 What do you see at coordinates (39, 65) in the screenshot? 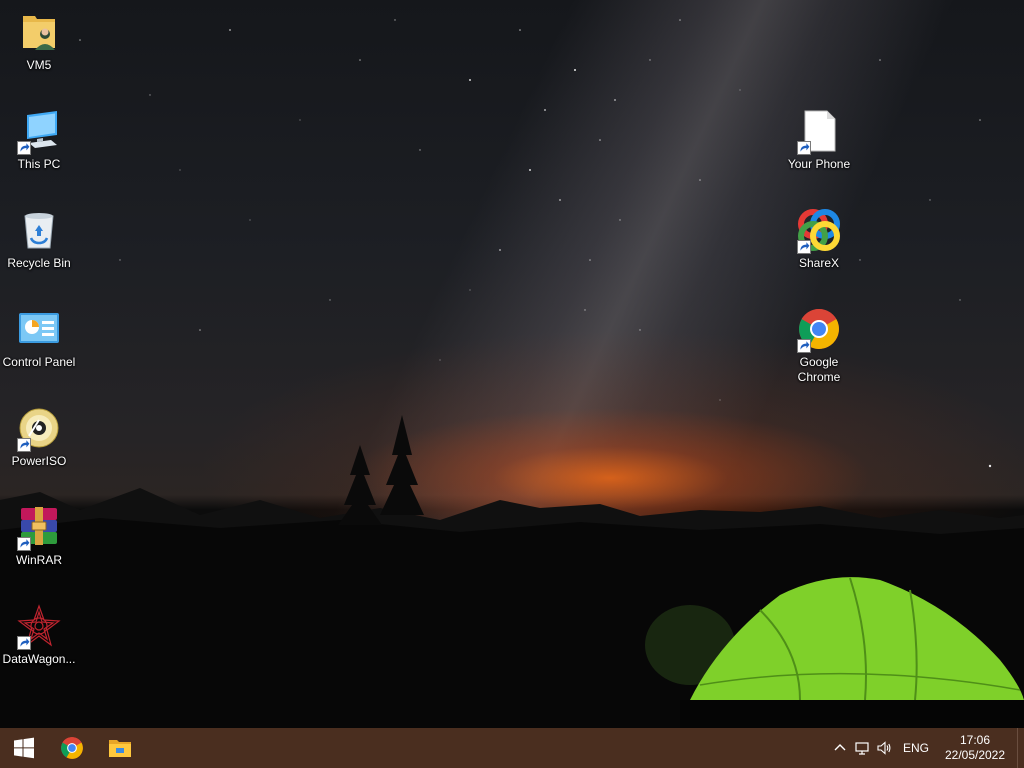
I see `desktop-icon-label: VM5` at bounding box center [39, 65].